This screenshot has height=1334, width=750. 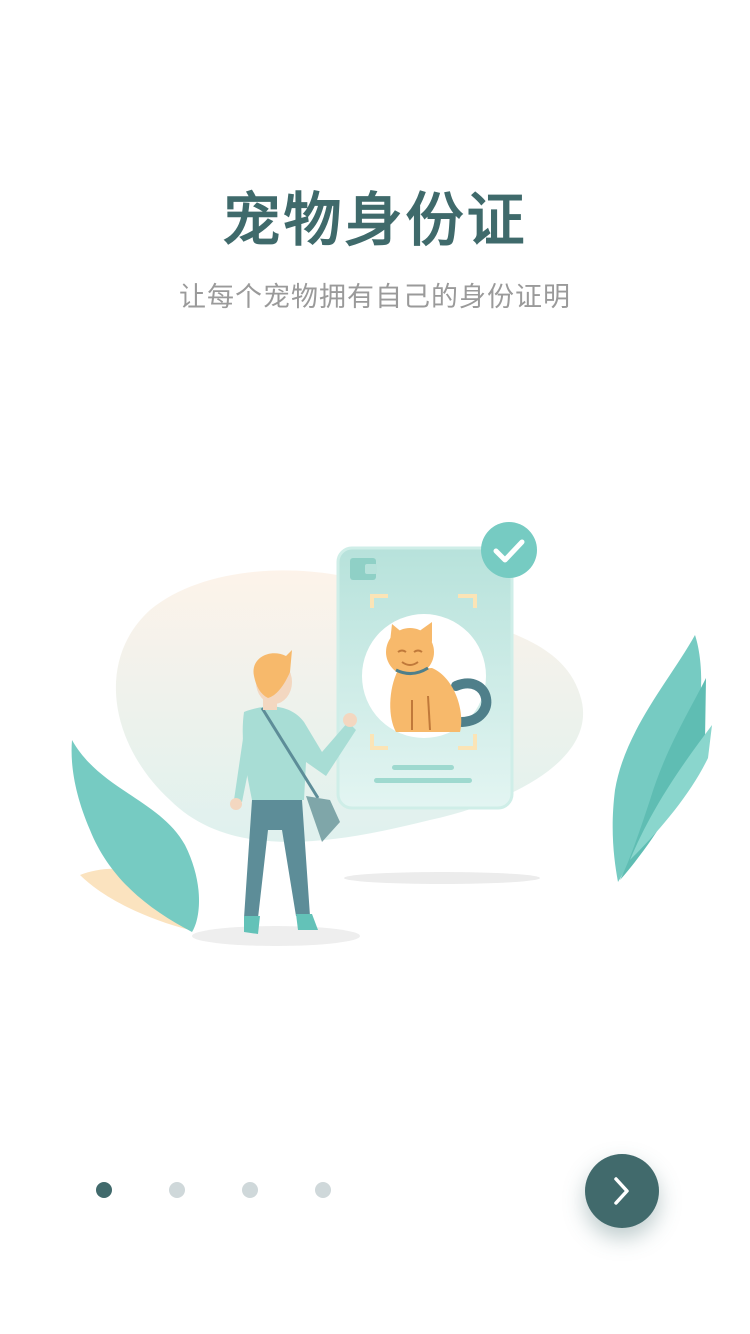 I want to click on next-button, so click(x=622, y=1191).